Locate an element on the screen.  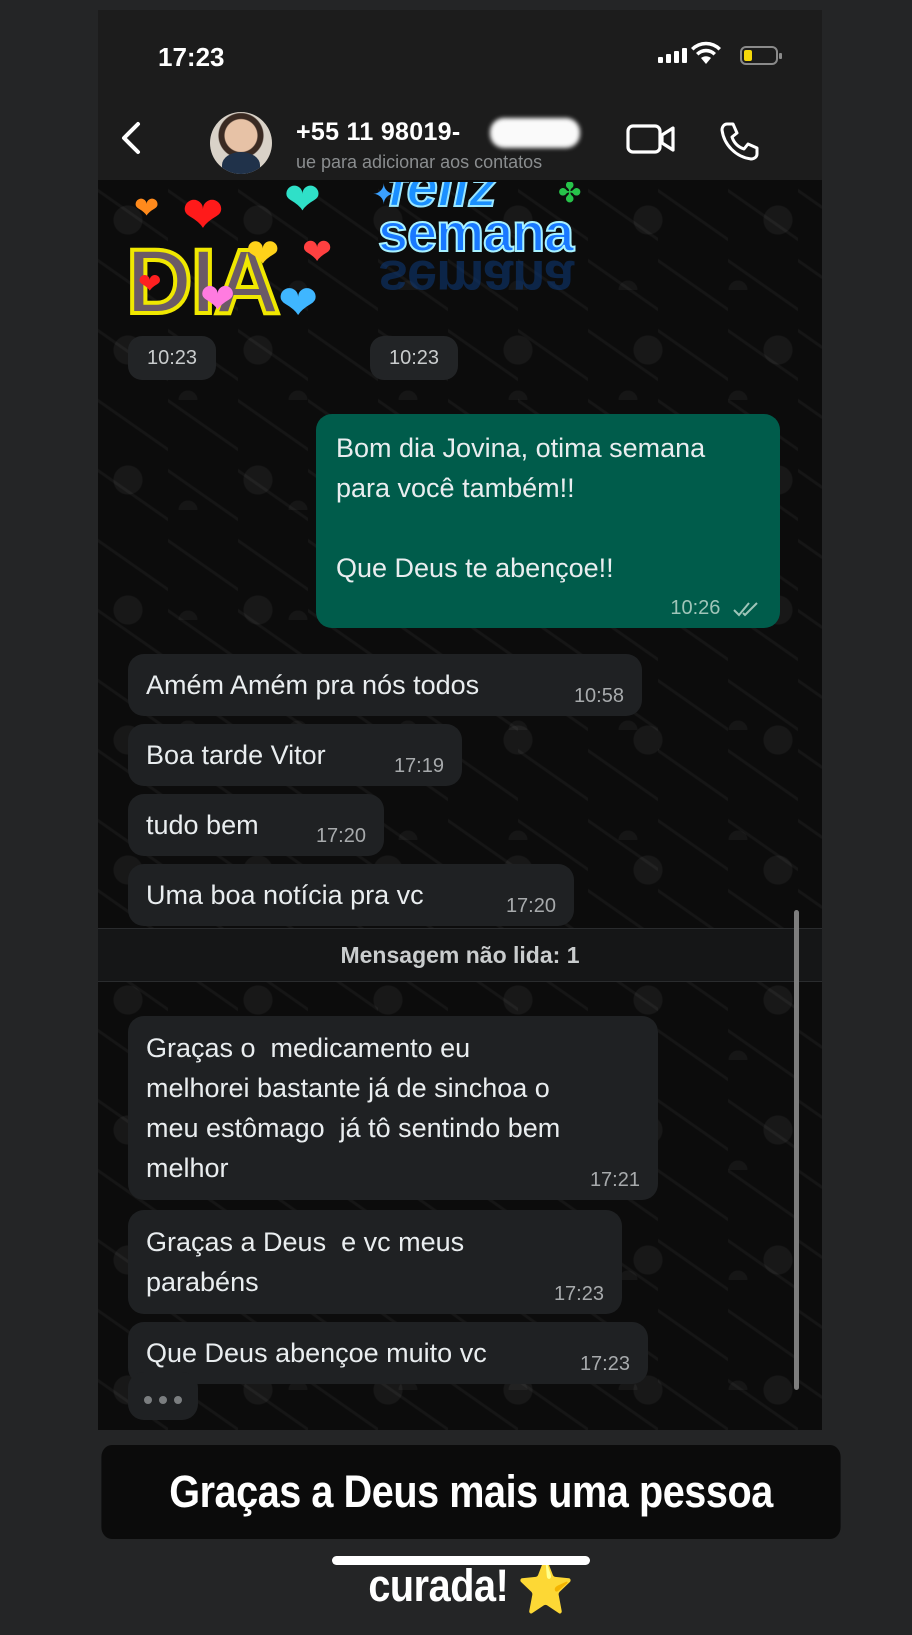
message-text: Que Deus abençoe muito vc is located at coordinates (316, 1353).